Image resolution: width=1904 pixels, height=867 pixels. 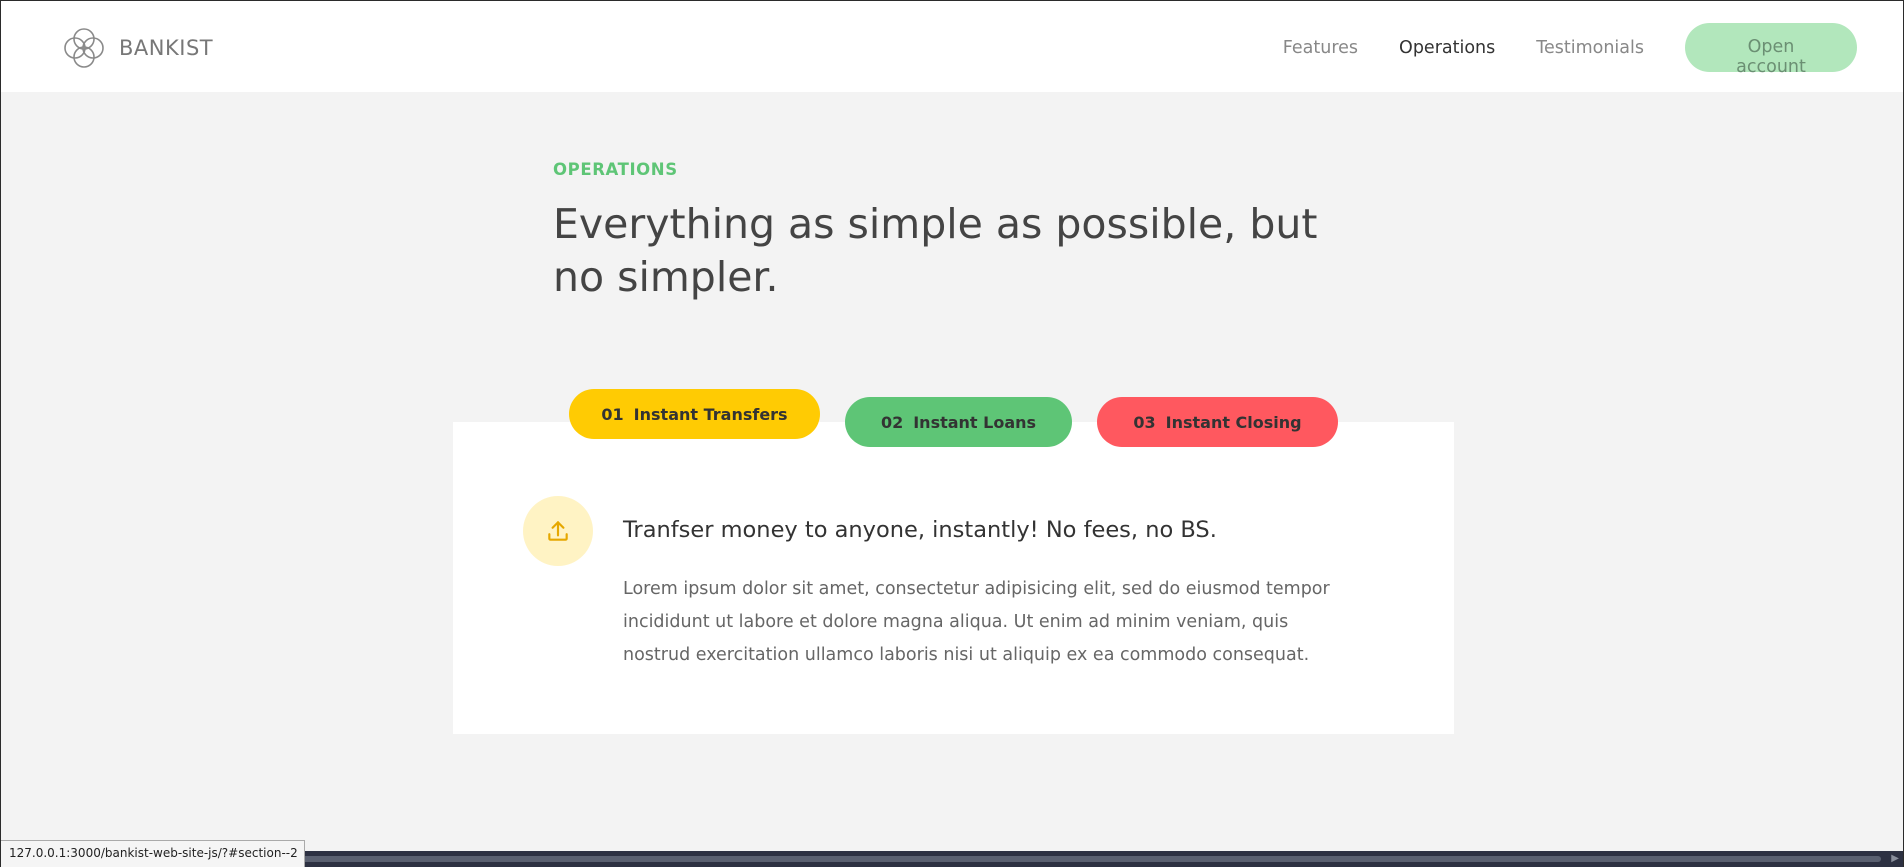 I want to click on tab-instant-transfers: 01 Instant Transfers, so click(x=694, y=414).